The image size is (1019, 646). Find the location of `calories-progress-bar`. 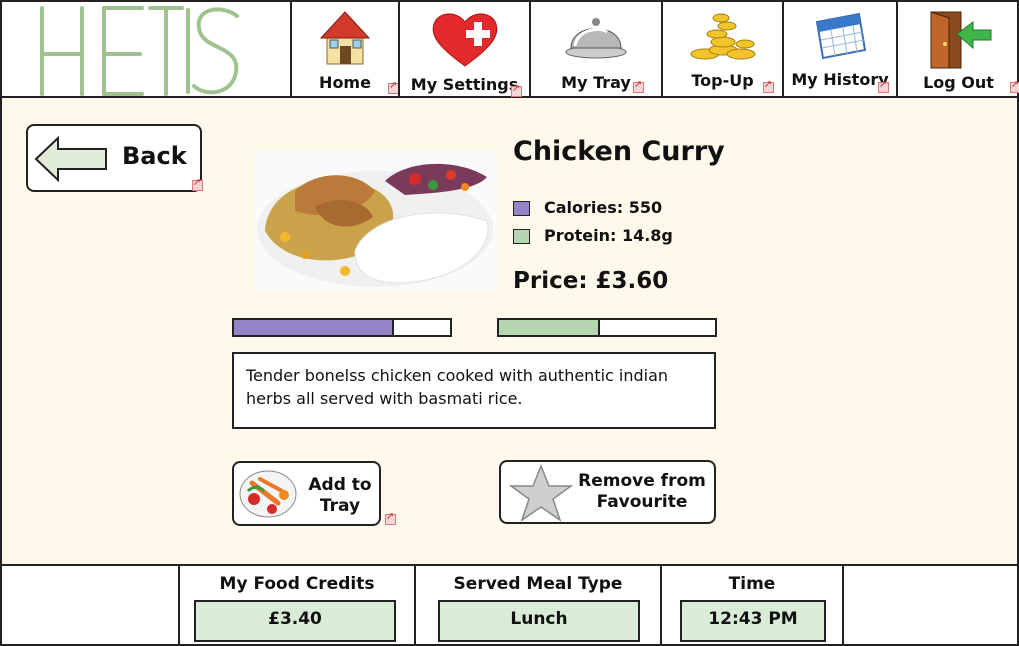

calories-progress-bar is located at coordinates (342, 327).